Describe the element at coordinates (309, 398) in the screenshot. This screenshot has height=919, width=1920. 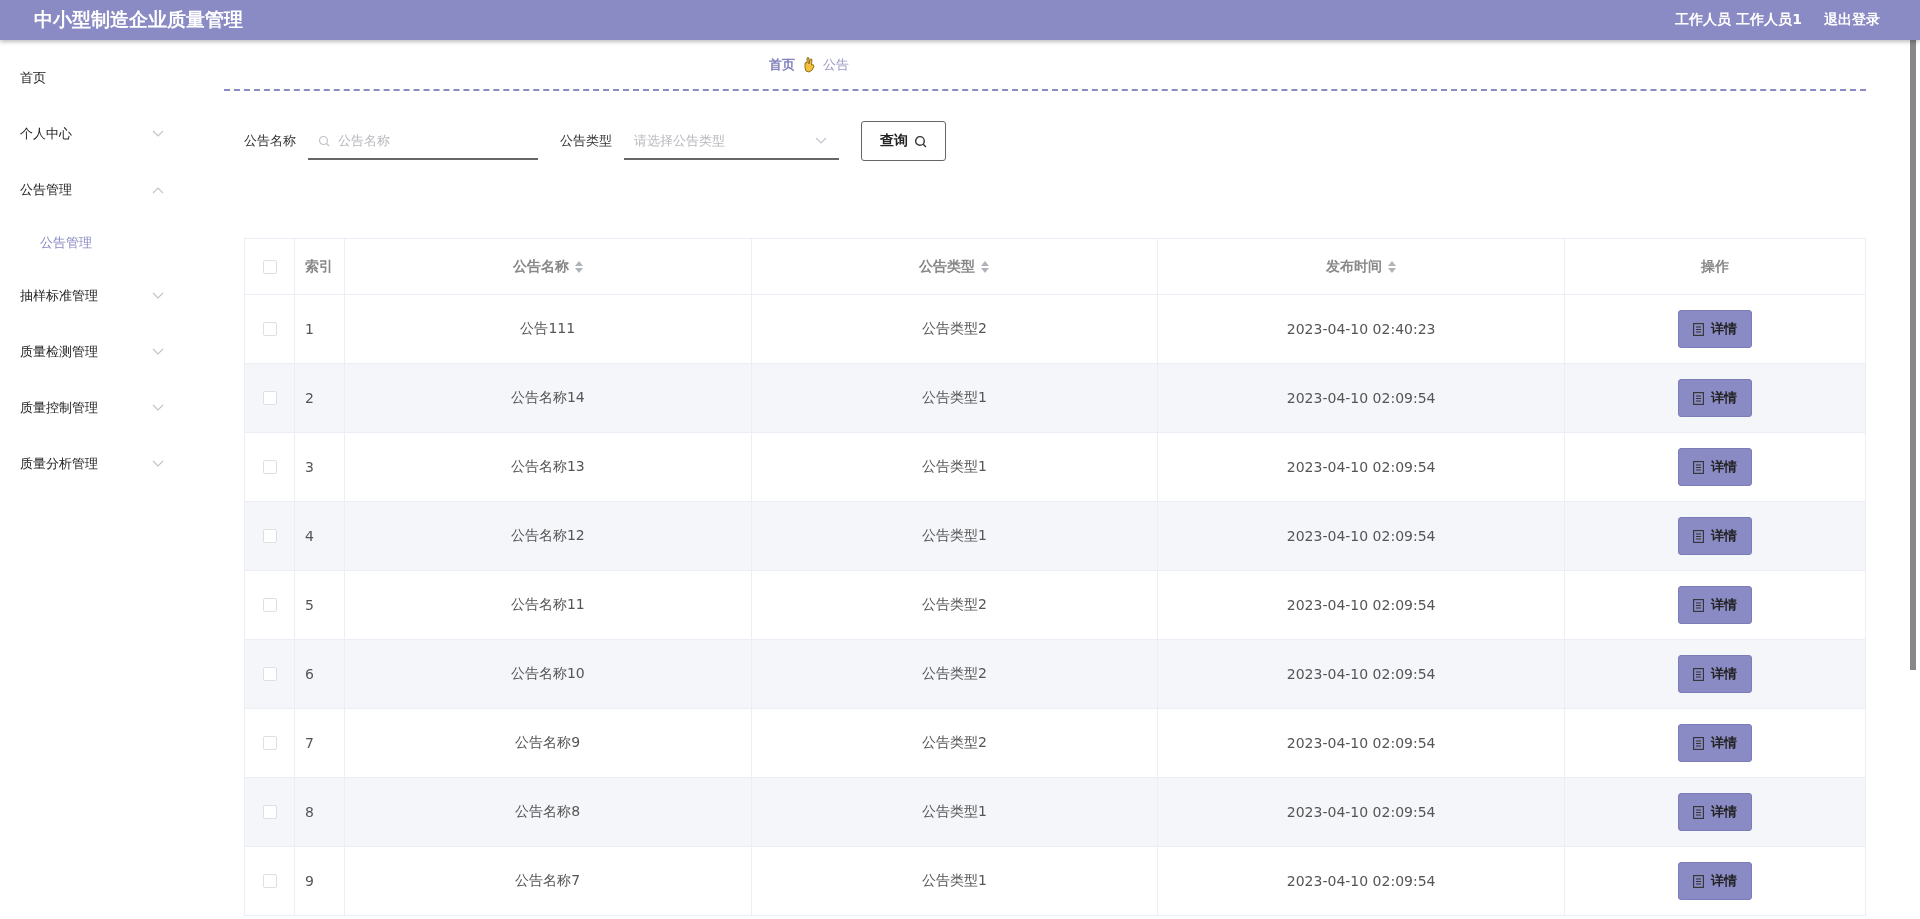
I see `table-cell: 2` at that location.